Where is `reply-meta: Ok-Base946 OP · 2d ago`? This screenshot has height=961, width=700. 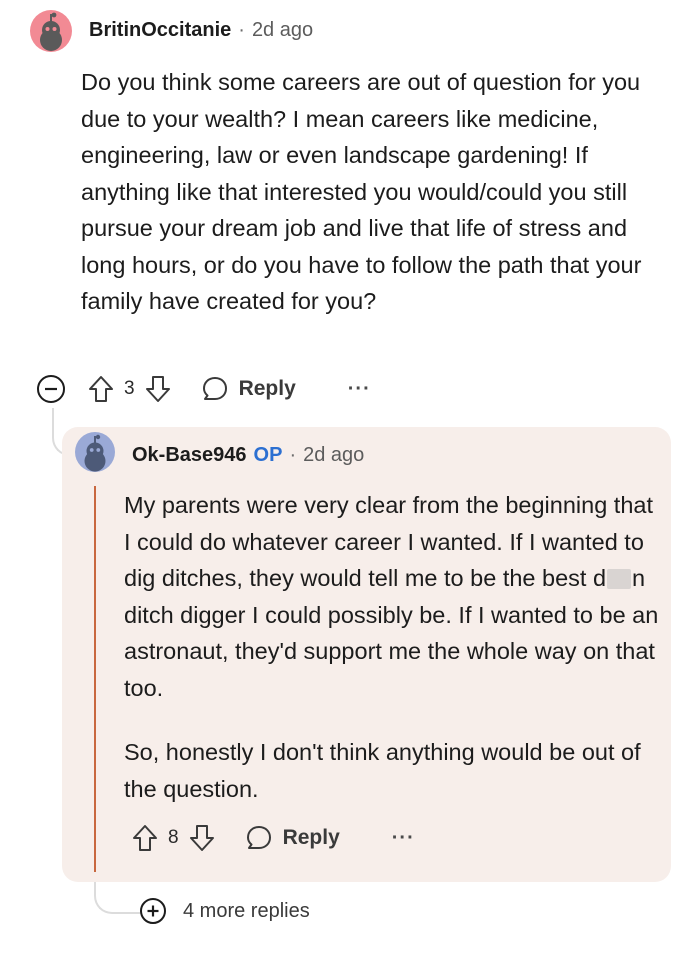
reply-meta: Ok-Base946 OP · 2d ago is located at coordinates (248, 455).